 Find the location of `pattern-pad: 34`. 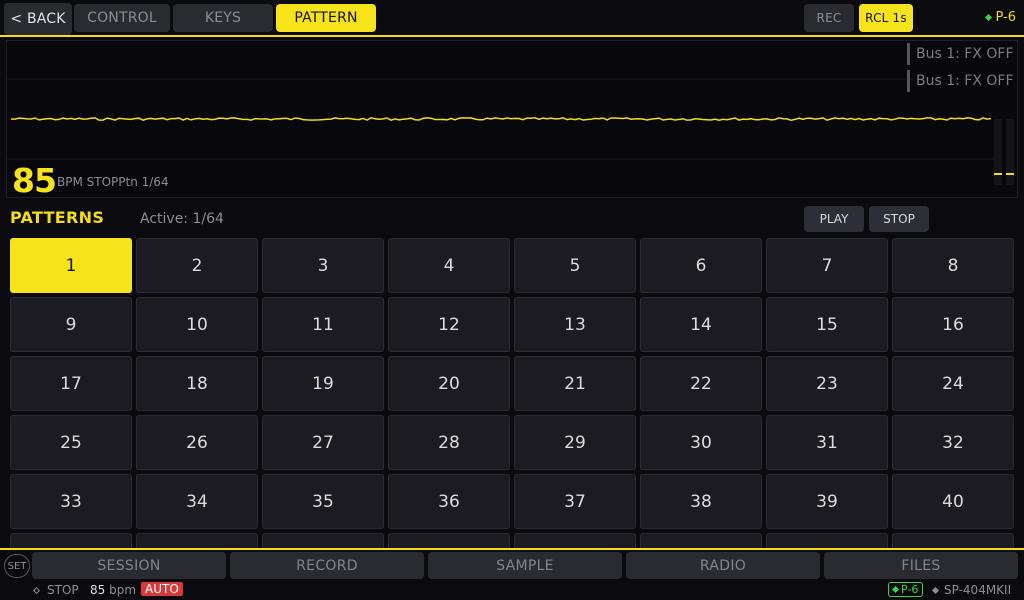

pattern-pad: 34 is located at coordinates (197, 501).